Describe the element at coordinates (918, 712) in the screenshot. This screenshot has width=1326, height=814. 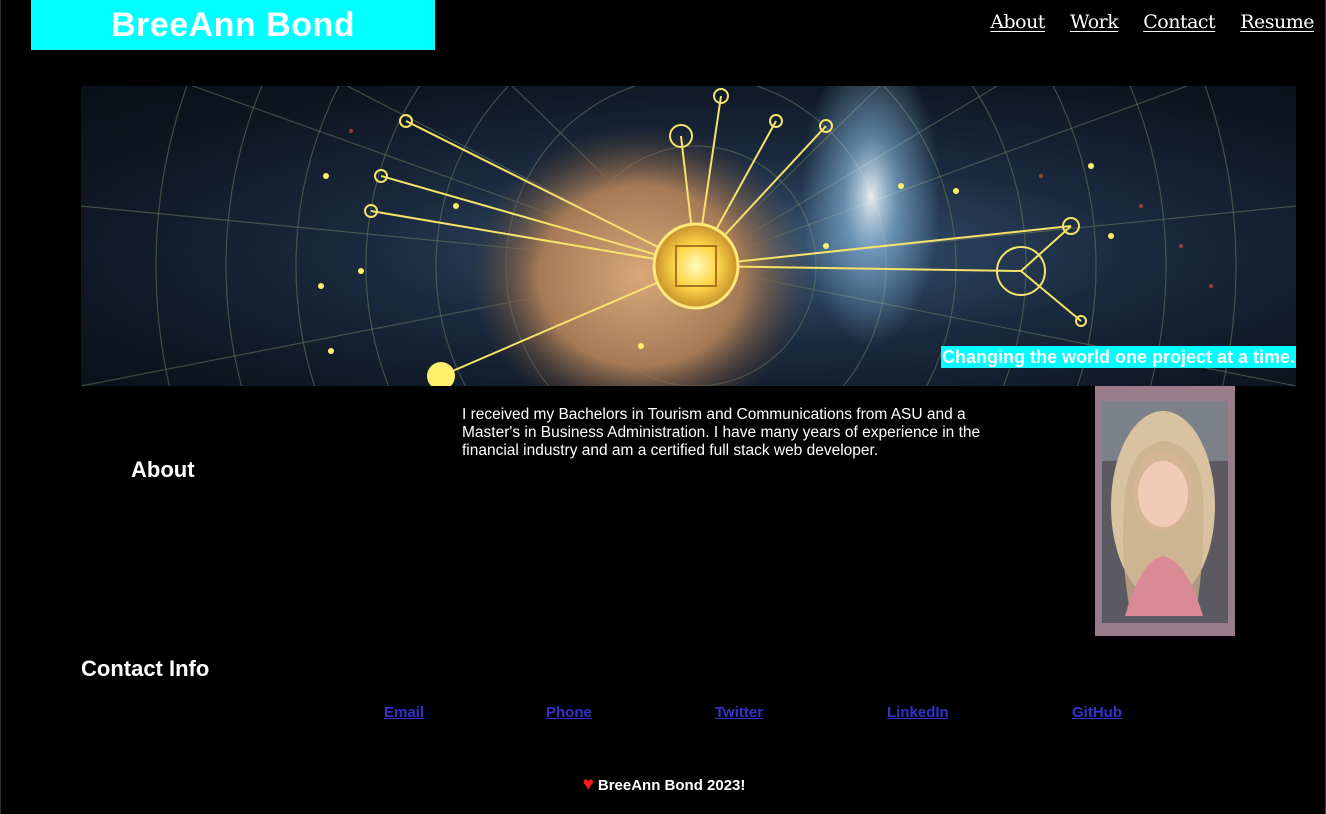
I see `linkedin-link: LinkedIn` at that location.